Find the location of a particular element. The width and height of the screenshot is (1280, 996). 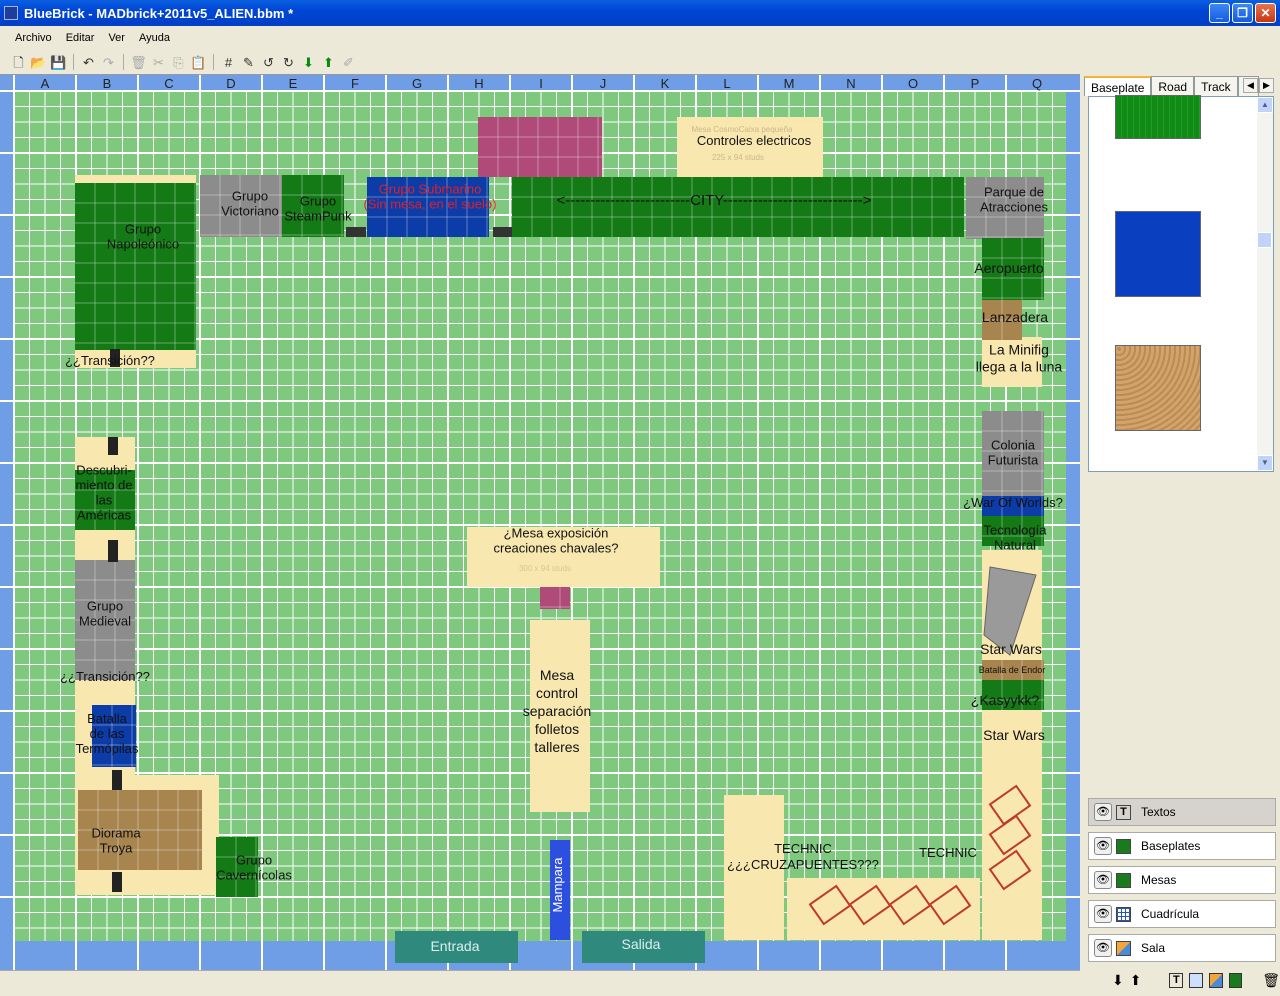

menu-ver: Ver is located at coordinates (116, 38).